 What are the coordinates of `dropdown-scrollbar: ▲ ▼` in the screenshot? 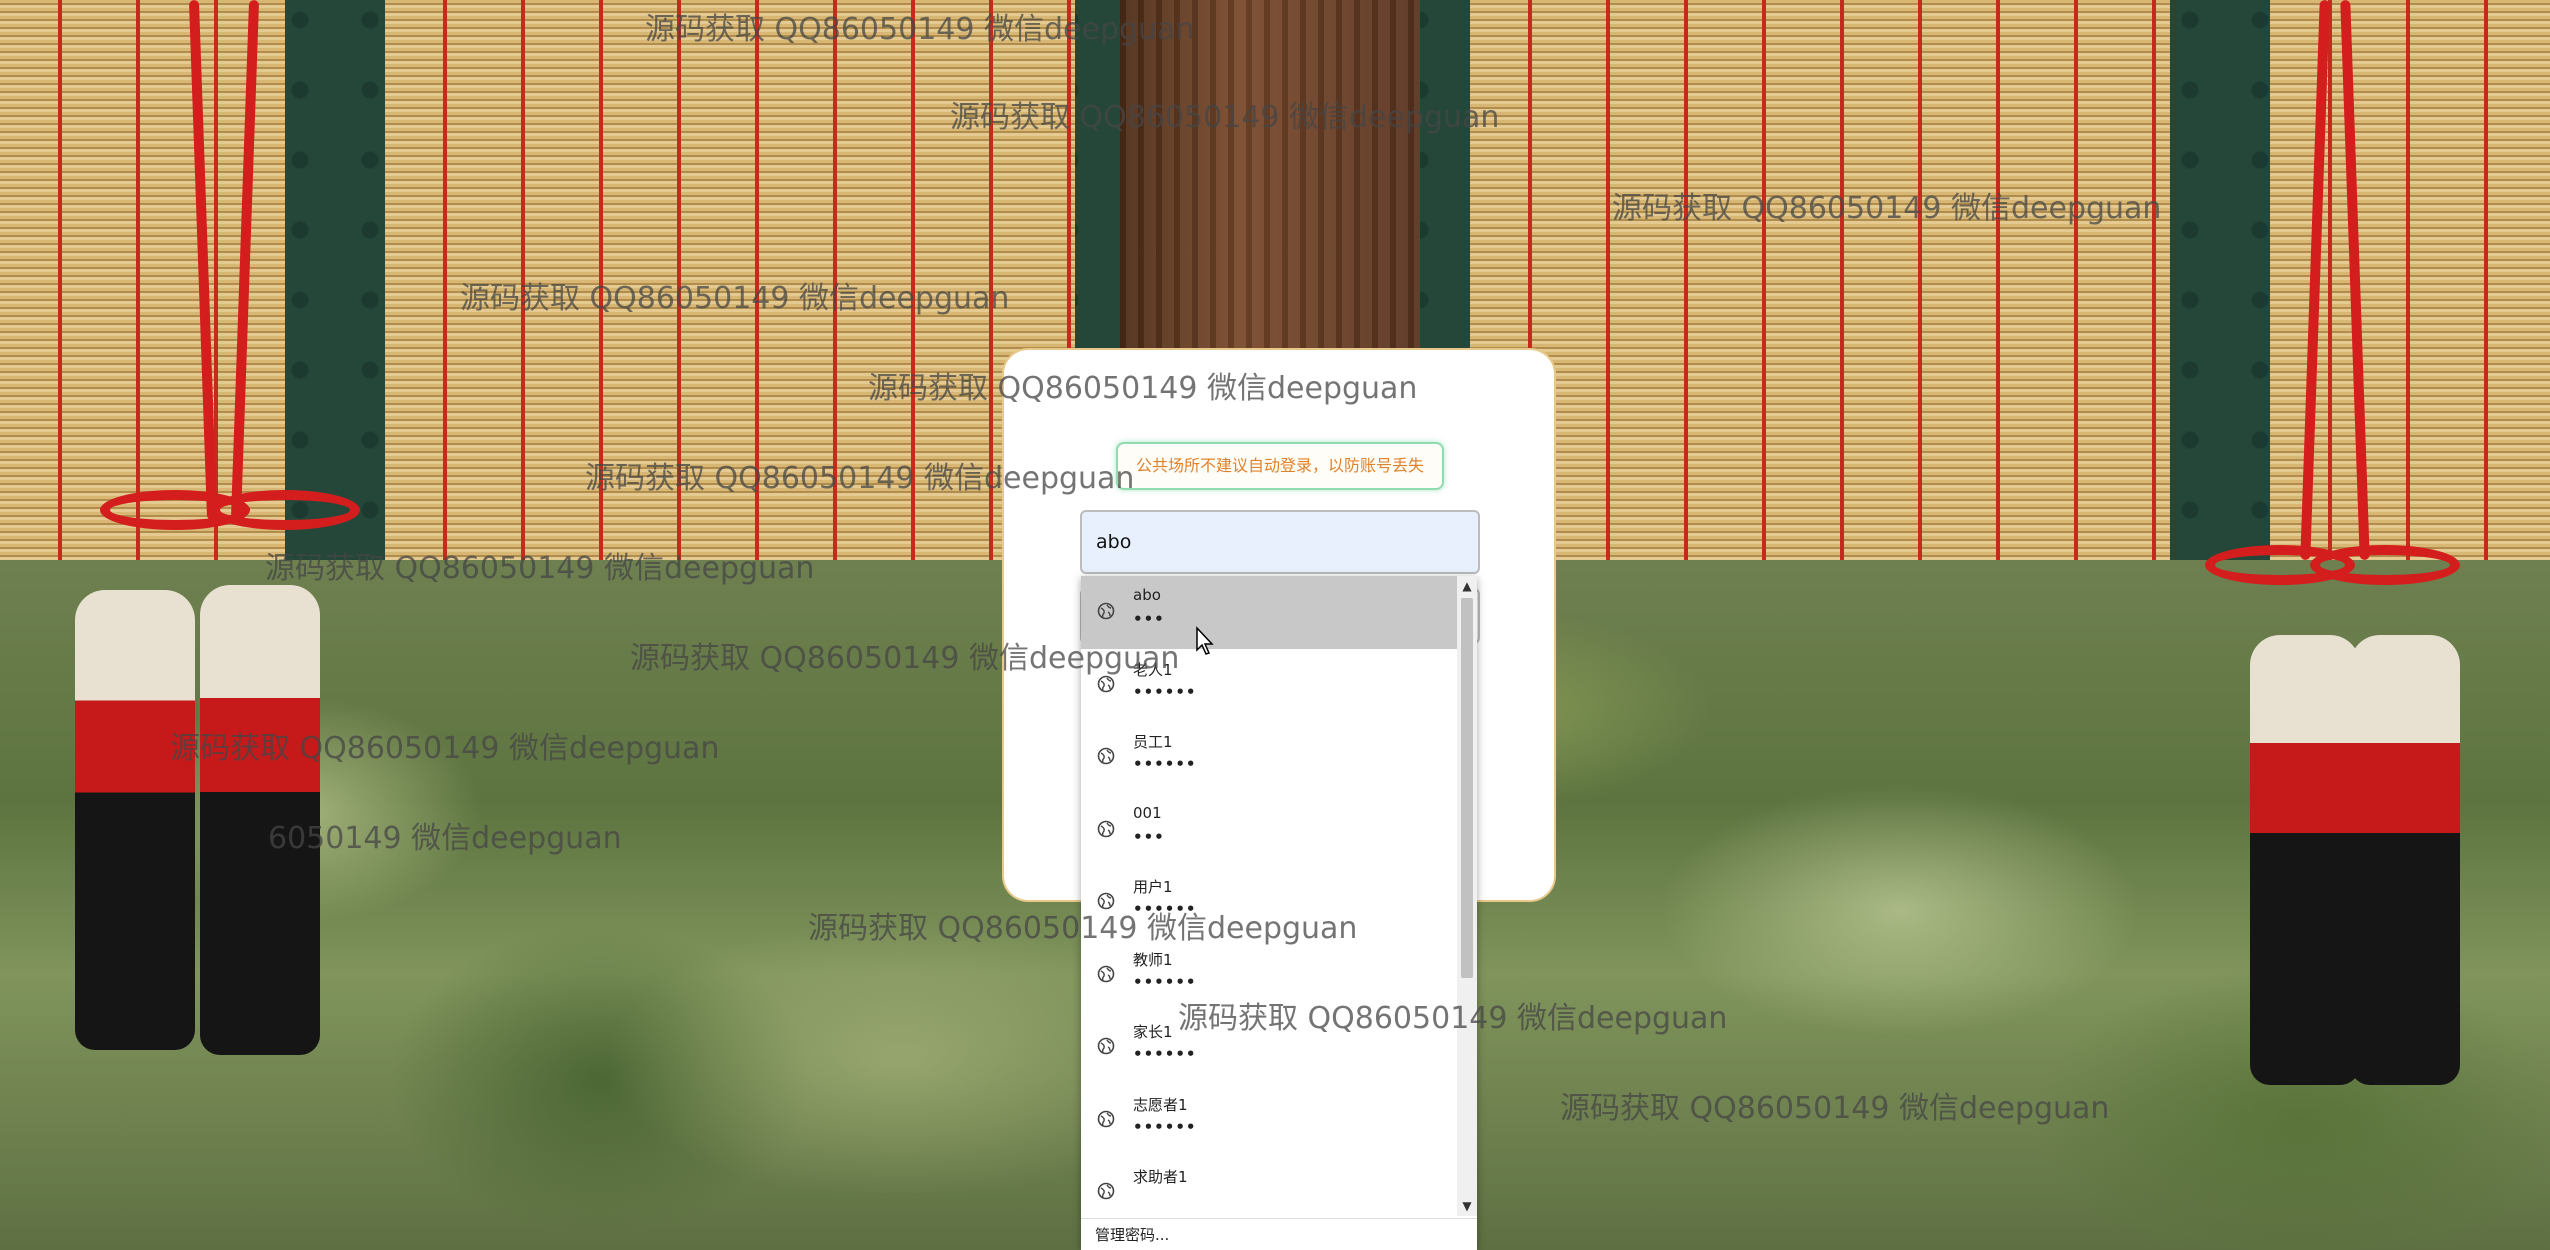 It's located at (1467, 896).